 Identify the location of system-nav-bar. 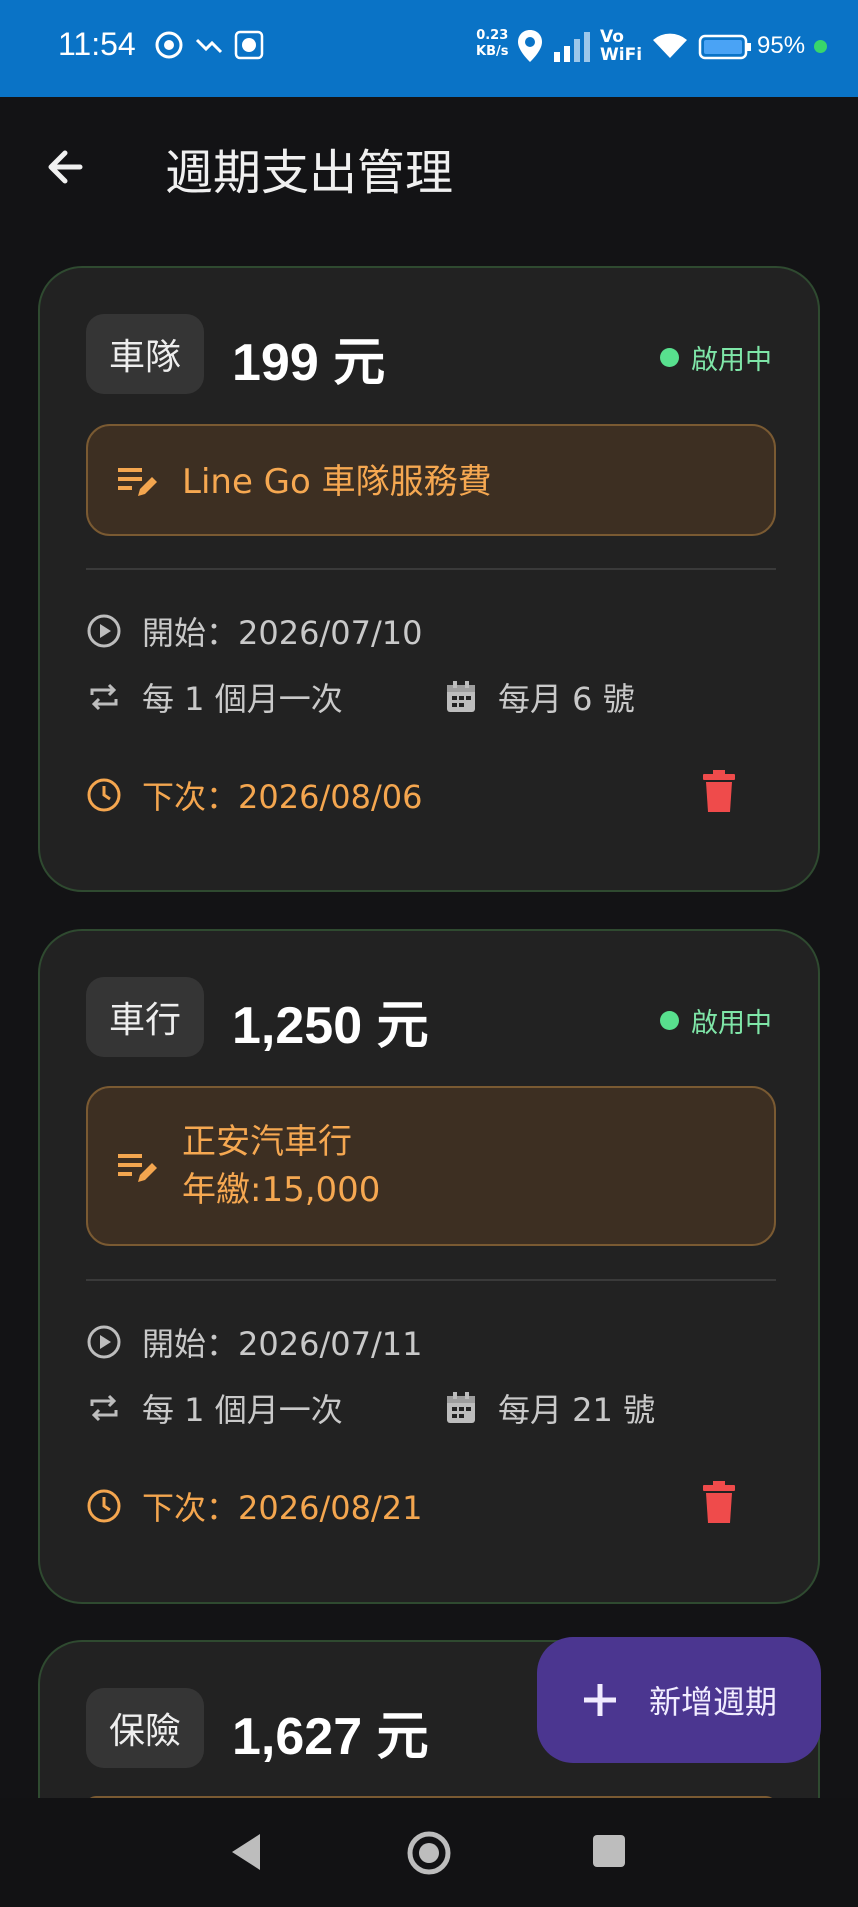
(429, 1852).